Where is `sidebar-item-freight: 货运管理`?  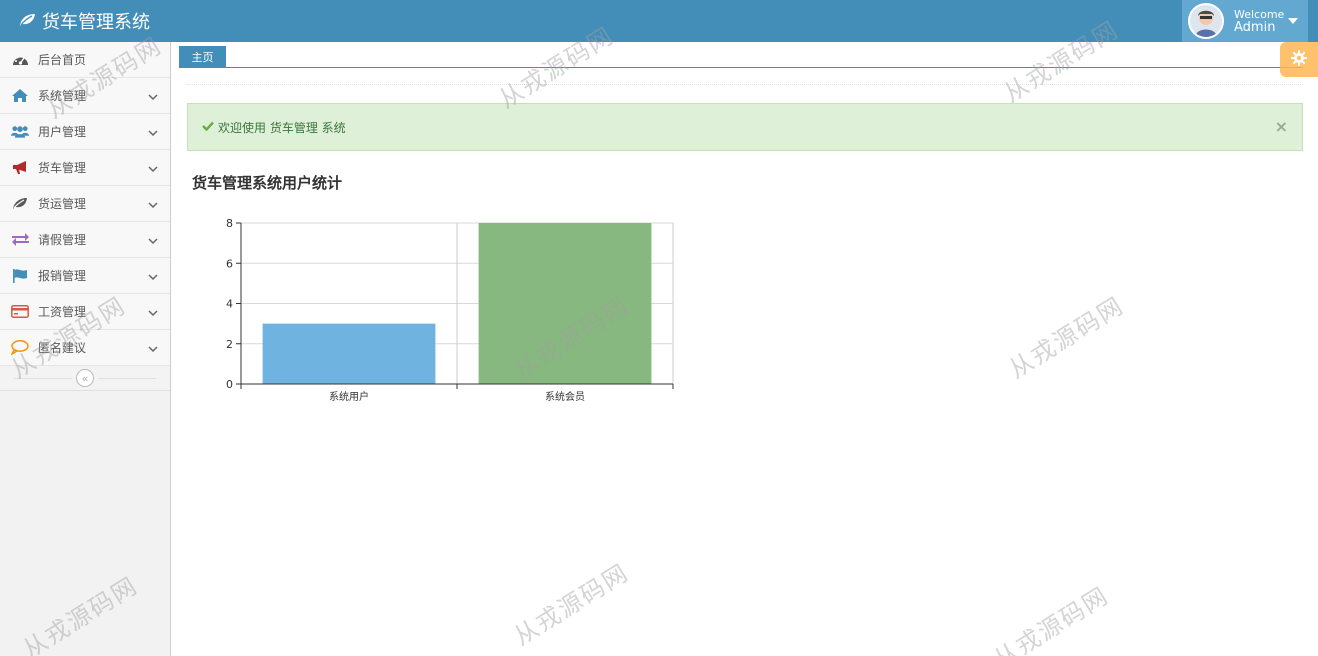 sidebar-item-freight: 货运管理 is located at coordinates (85, 204).